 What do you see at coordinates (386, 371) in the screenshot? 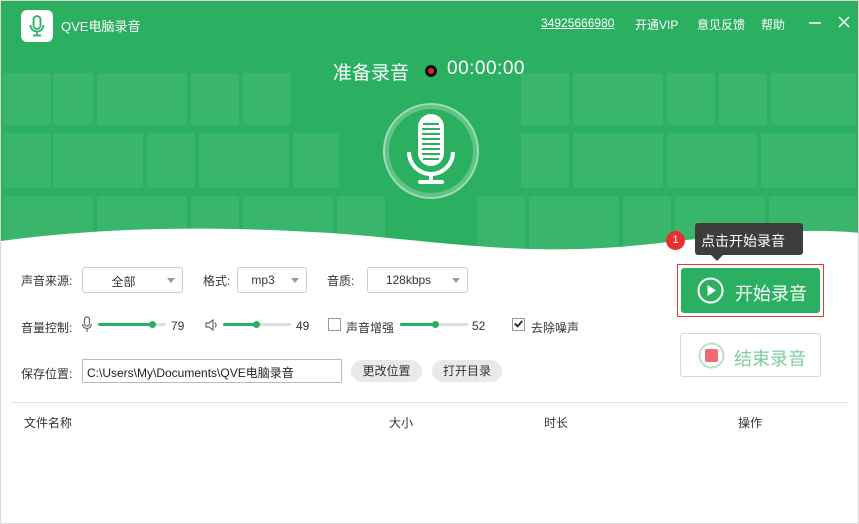
I see `change-location-button: 更改位置` at bounding box center [386, 371].